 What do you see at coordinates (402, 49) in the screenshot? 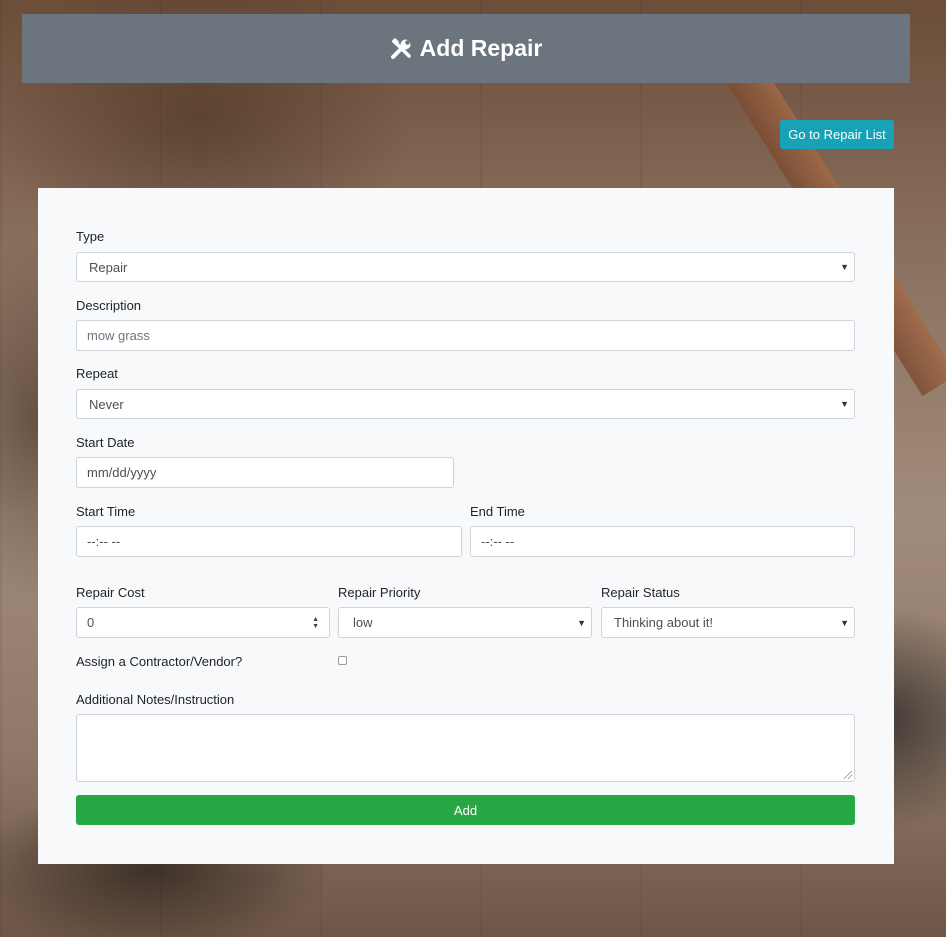
I see `tools-icon` at bounding box center [402, 49].